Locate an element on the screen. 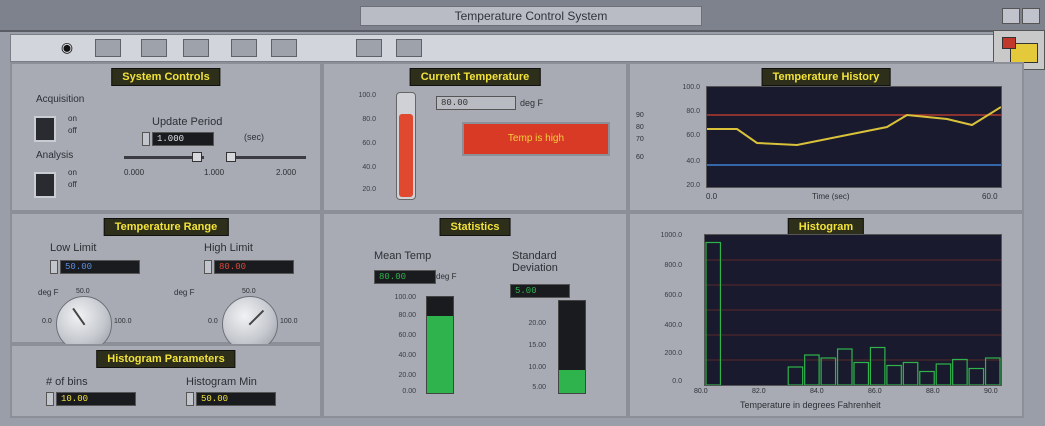  slider-knob-right is located at coordinates (231, 157).